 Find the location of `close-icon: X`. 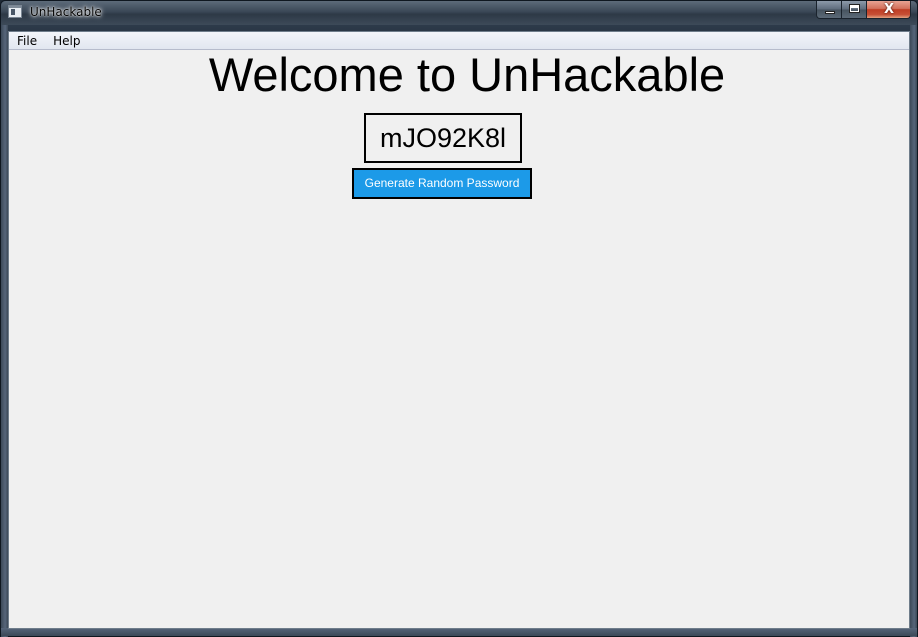

close-icon: X is located at coordinates (889, 9).